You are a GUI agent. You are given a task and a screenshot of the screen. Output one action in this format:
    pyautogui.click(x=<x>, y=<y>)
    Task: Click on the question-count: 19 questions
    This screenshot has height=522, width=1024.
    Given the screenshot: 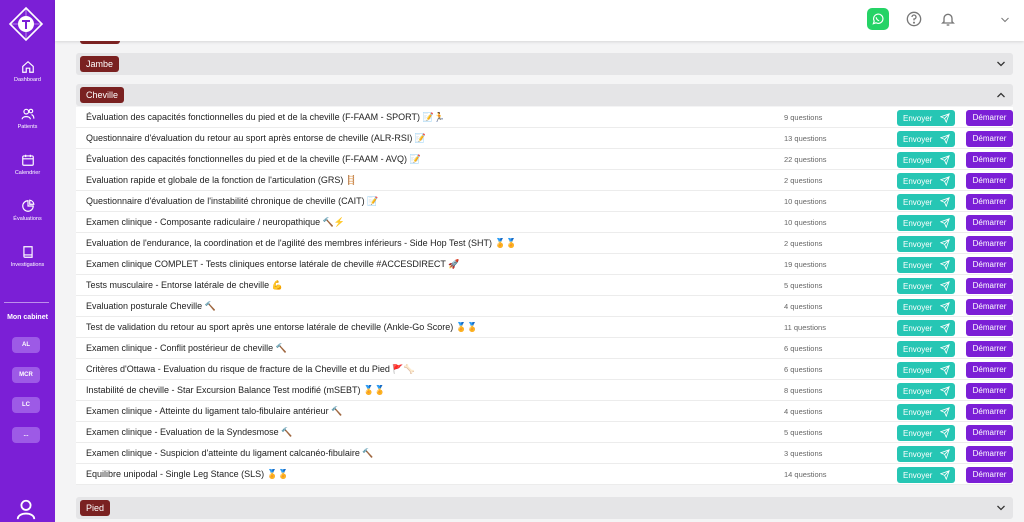 What is the action you would take?
    pyautogui.click(x=805, y=264)
    